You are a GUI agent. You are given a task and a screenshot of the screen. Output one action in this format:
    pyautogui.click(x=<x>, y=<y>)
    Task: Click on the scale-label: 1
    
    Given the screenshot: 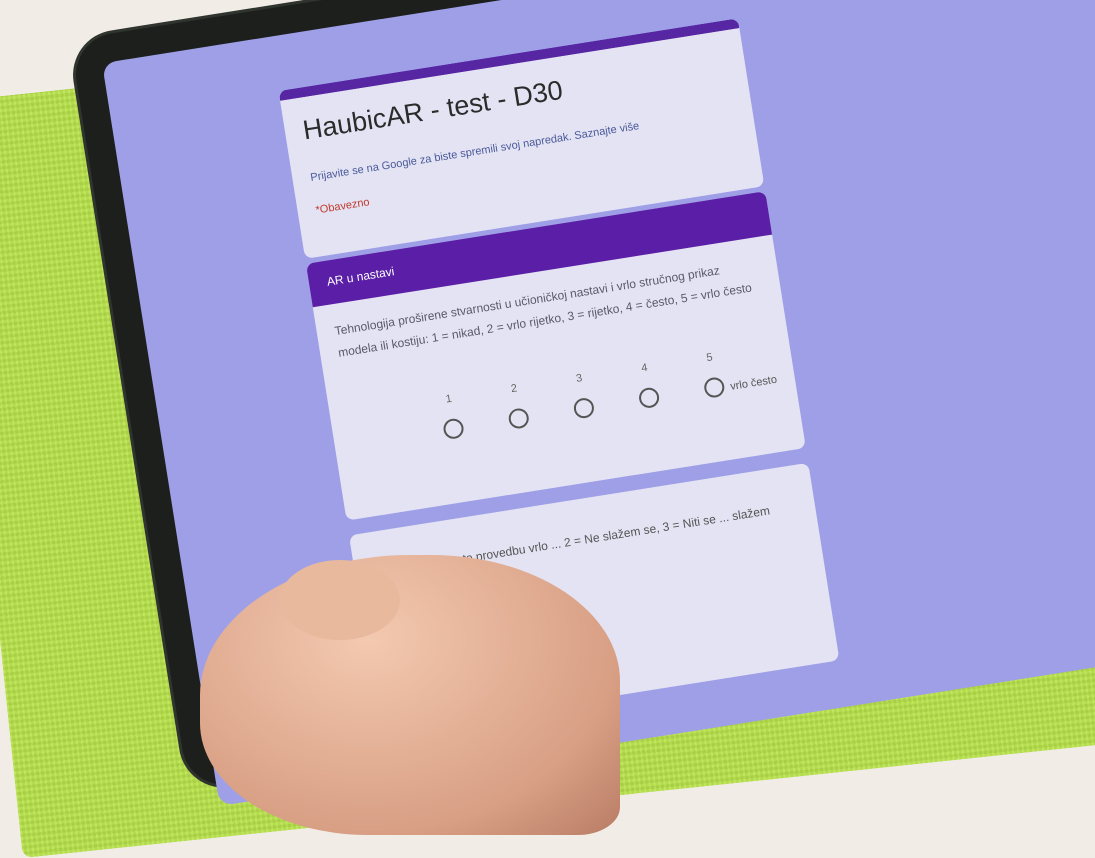 What is the action you would take?
    pyautogui.click(x=448, y=399)
    